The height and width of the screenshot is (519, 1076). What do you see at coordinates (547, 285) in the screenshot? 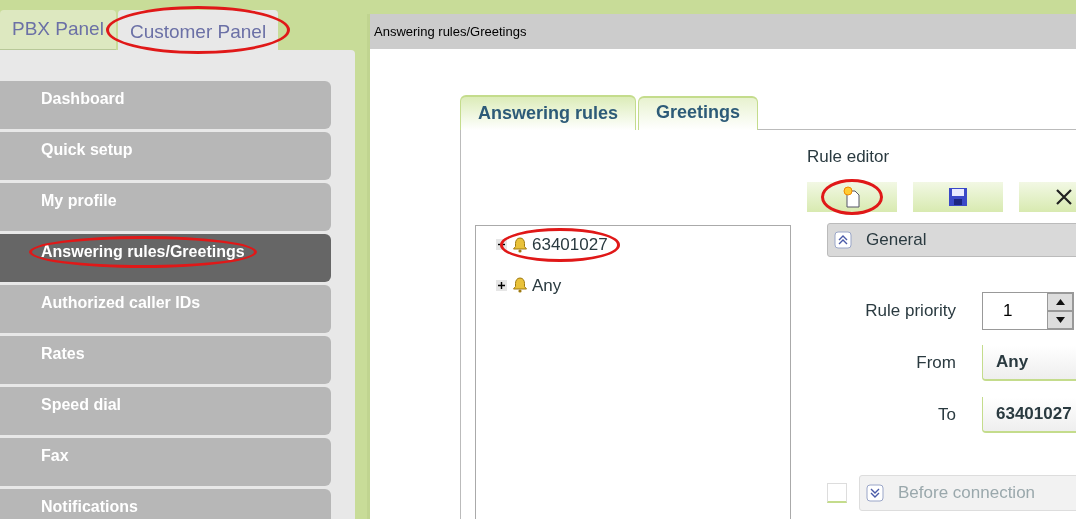
I see `tree-node: Any` at bounding box center [547, 285].